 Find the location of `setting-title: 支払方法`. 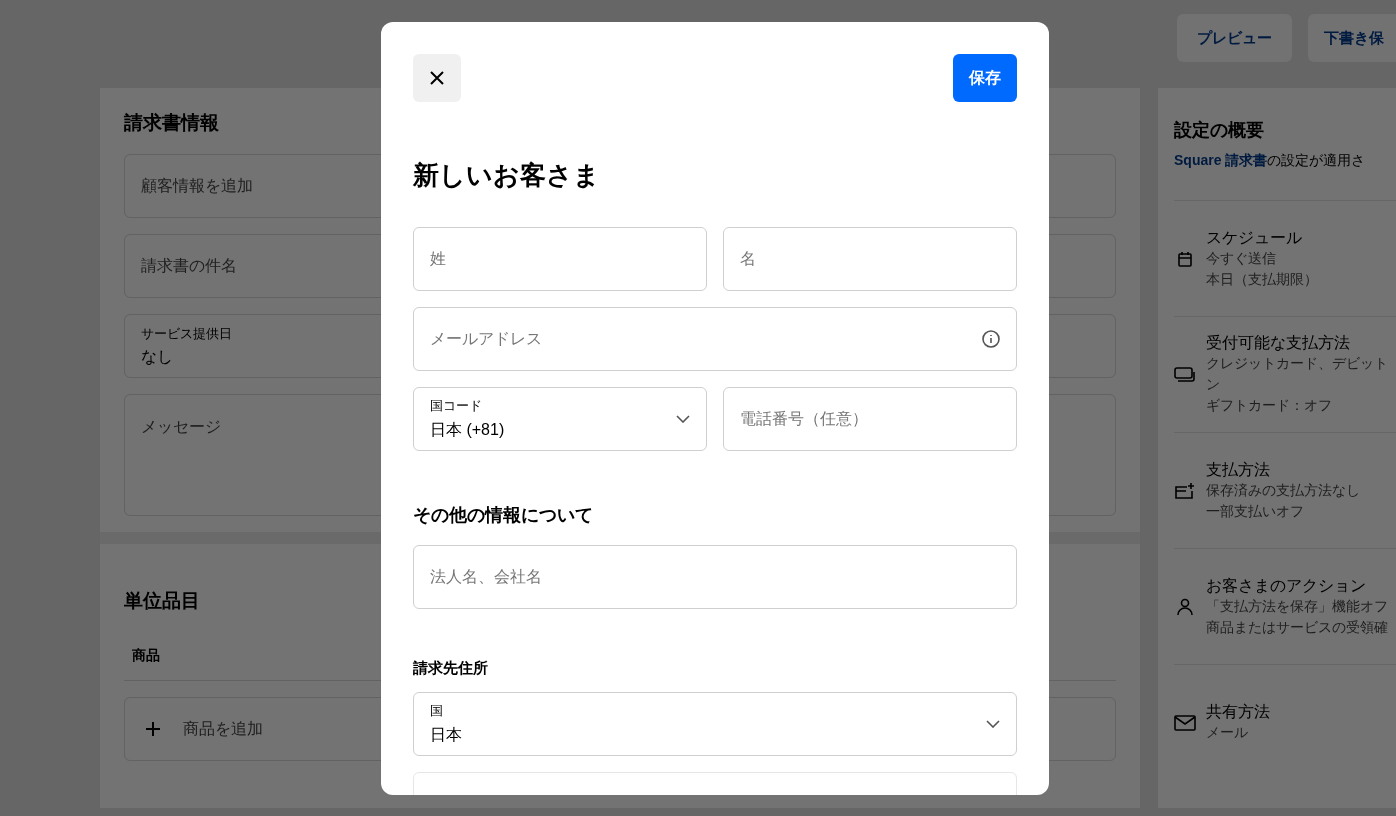

setting-title: 支払方法 is located at coordinates (1238, 469).